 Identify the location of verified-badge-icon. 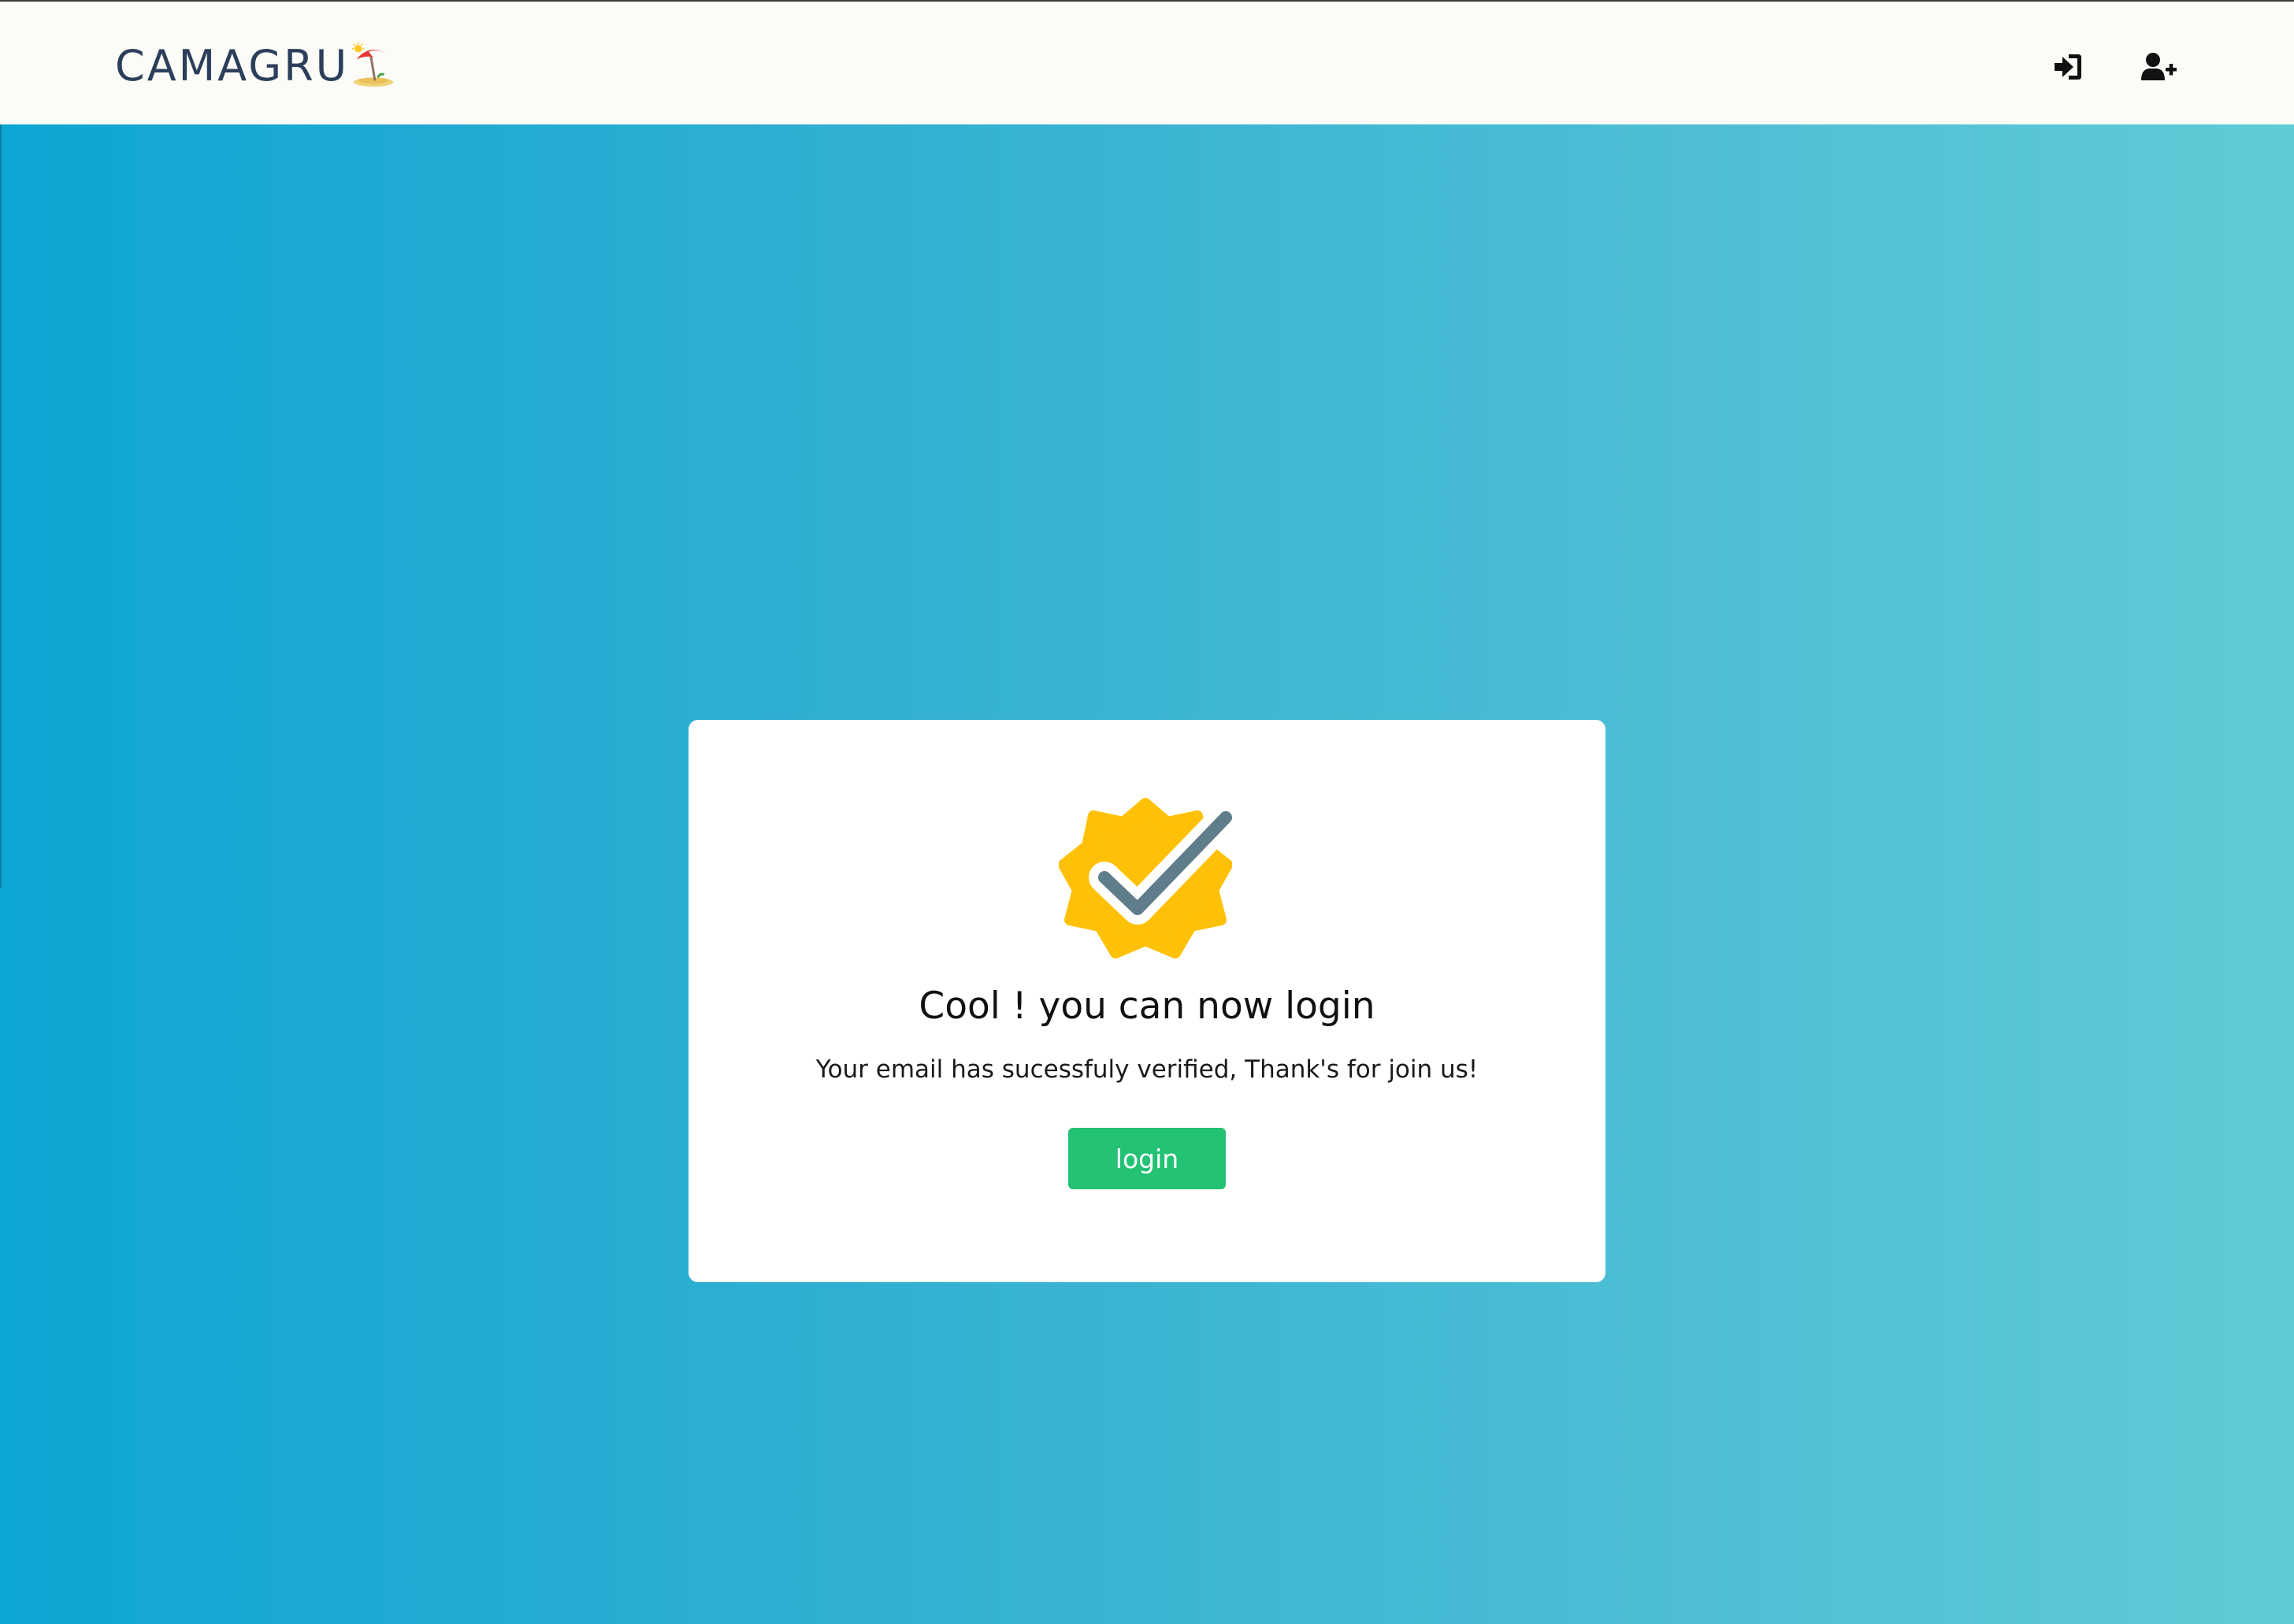
(1145, 878).